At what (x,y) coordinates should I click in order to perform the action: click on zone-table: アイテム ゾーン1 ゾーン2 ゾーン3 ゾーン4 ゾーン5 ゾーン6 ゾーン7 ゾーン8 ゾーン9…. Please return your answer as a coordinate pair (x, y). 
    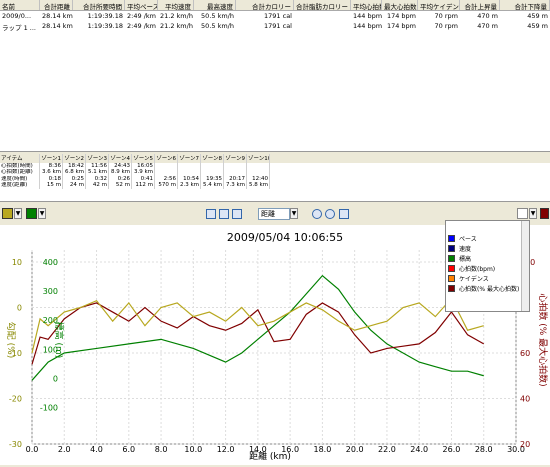
    Looking at the image, I should click on (275, 178).